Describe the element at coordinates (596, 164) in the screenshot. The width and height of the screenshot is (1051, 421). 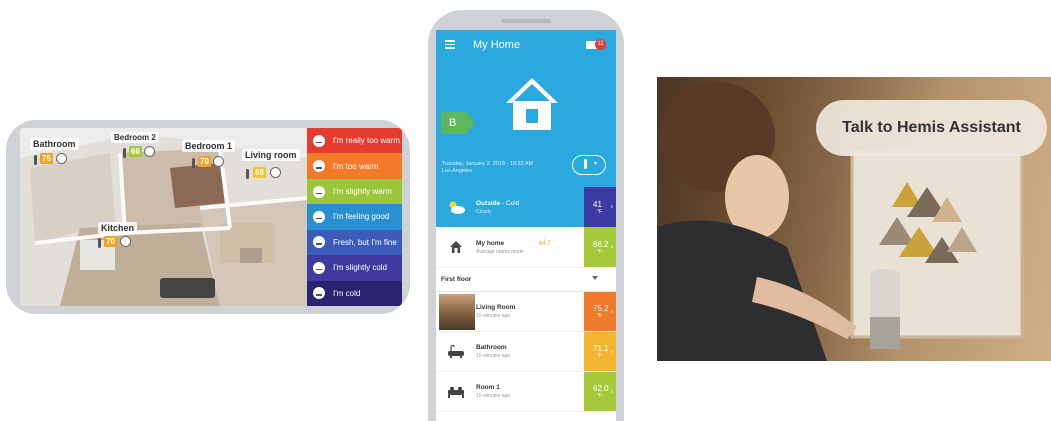
I see `chevron-down-icon: ▾` at that location.